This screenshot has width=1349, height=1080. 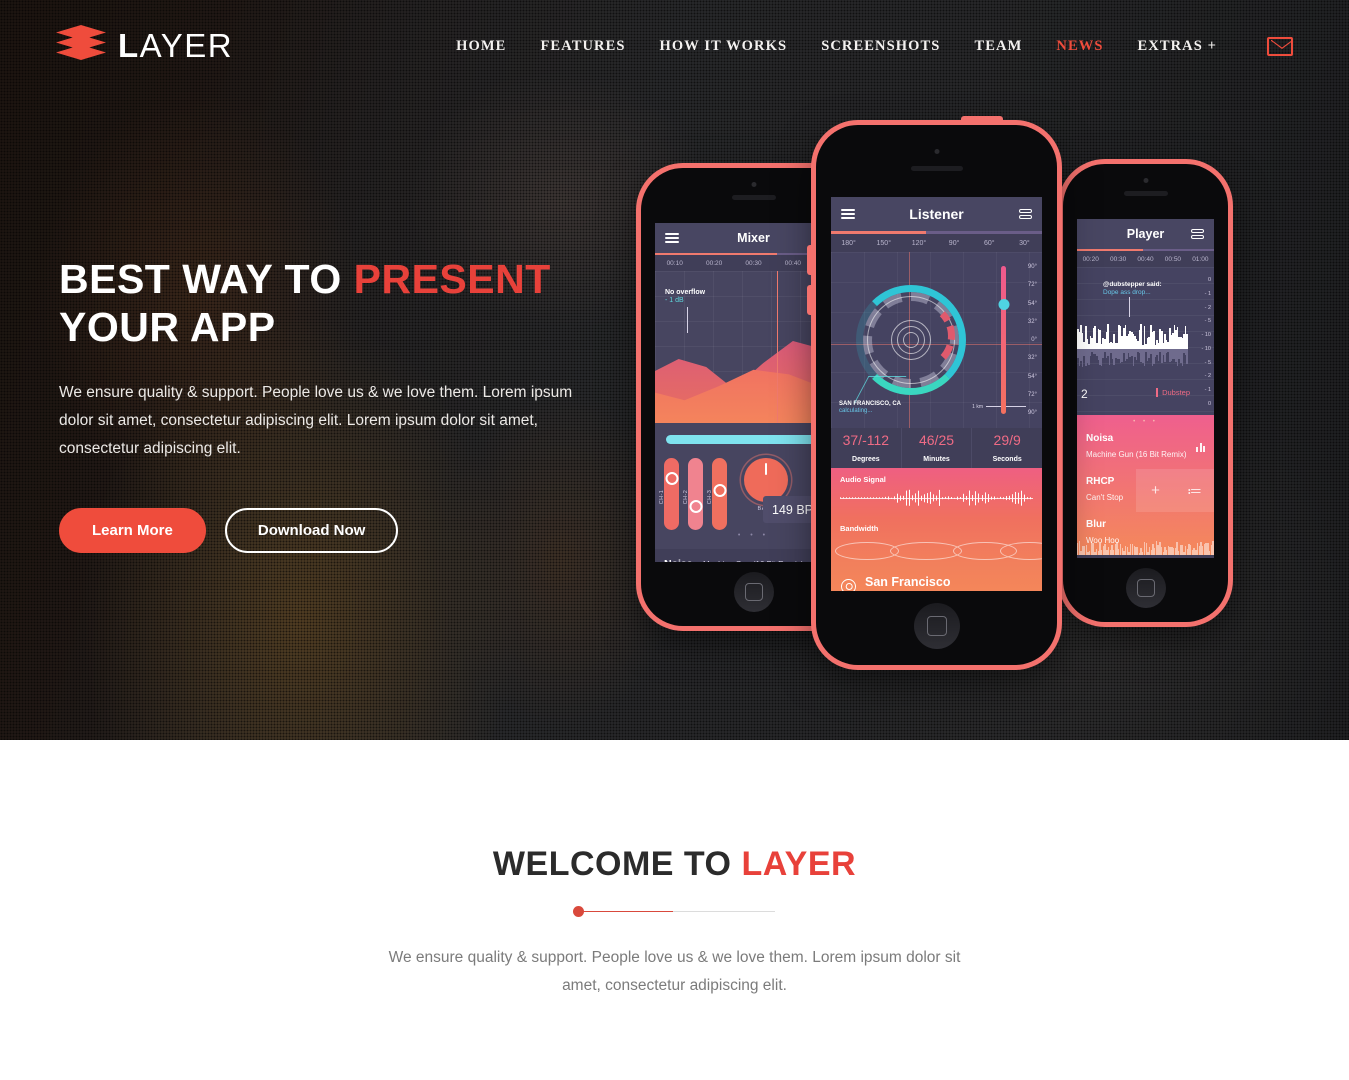 What do you see at coordinates (1177, 46) in the screenshot?
I see `nav-item-extras: EXTRAS +` at bounding box center [1177, 46].